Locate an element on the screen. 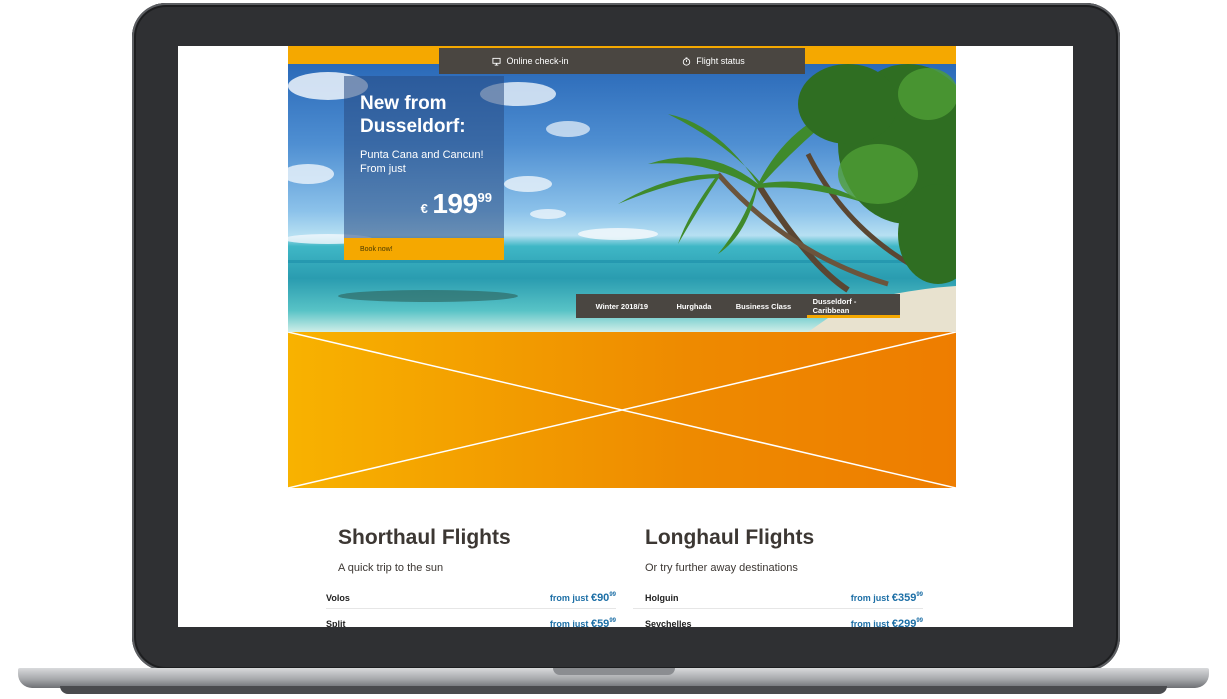  computer-icon is located at coordinates (497, 61).